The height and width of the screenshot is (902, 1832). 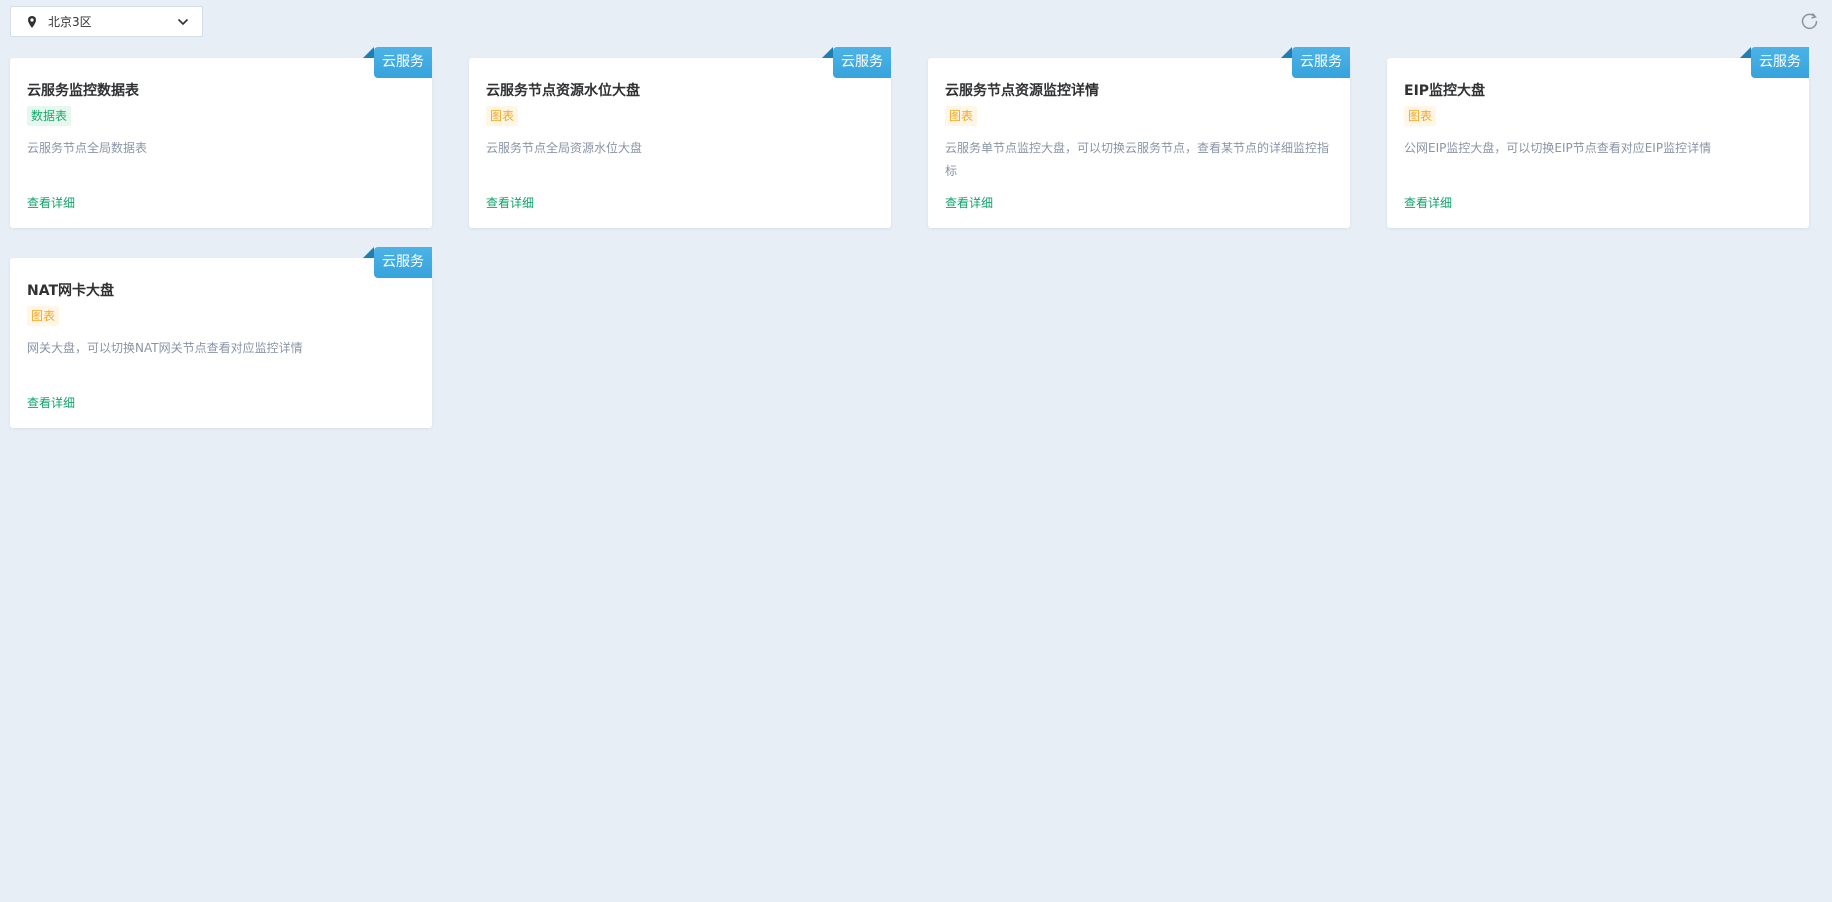 What do you see at coordinates (916, 23) in the screenshot?
I see `toolbar: 北京3区` at bounding box center [916, 23].